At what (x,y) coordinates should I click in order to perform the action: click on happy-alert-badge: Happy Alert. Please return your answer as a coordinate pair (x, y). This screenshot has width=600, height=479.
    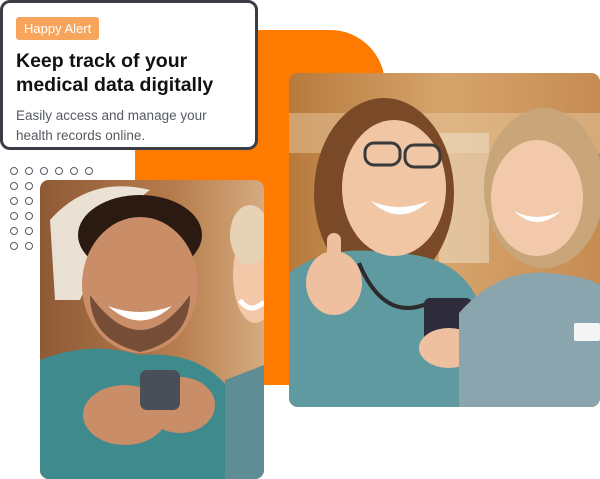
    Looking at the image, I should click on (58, 28).